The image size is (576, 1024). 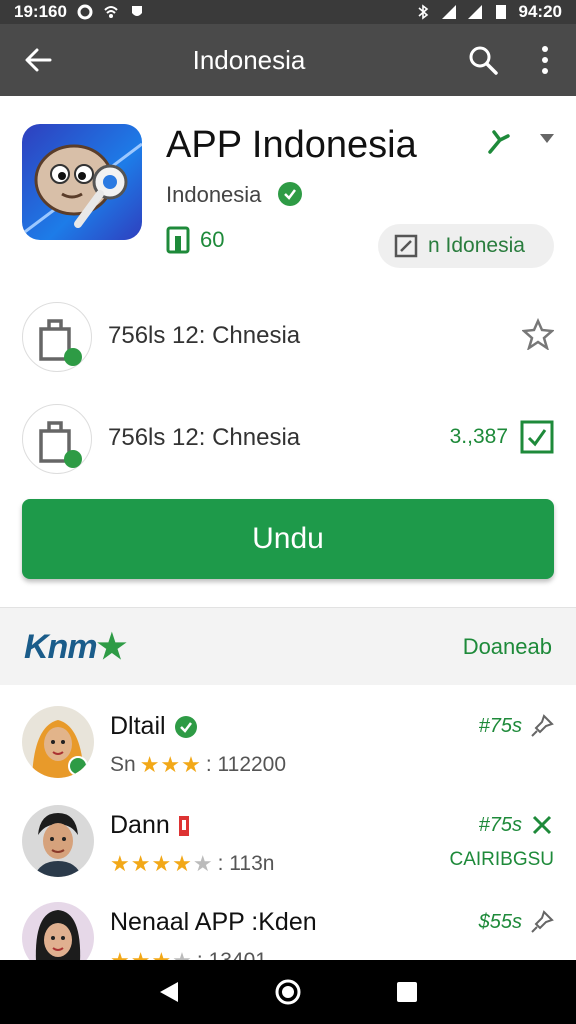 What do you see at coordinates (474, 12) in the screenshot?
I see `signal-2-icon` at bounding box center [474, 12].